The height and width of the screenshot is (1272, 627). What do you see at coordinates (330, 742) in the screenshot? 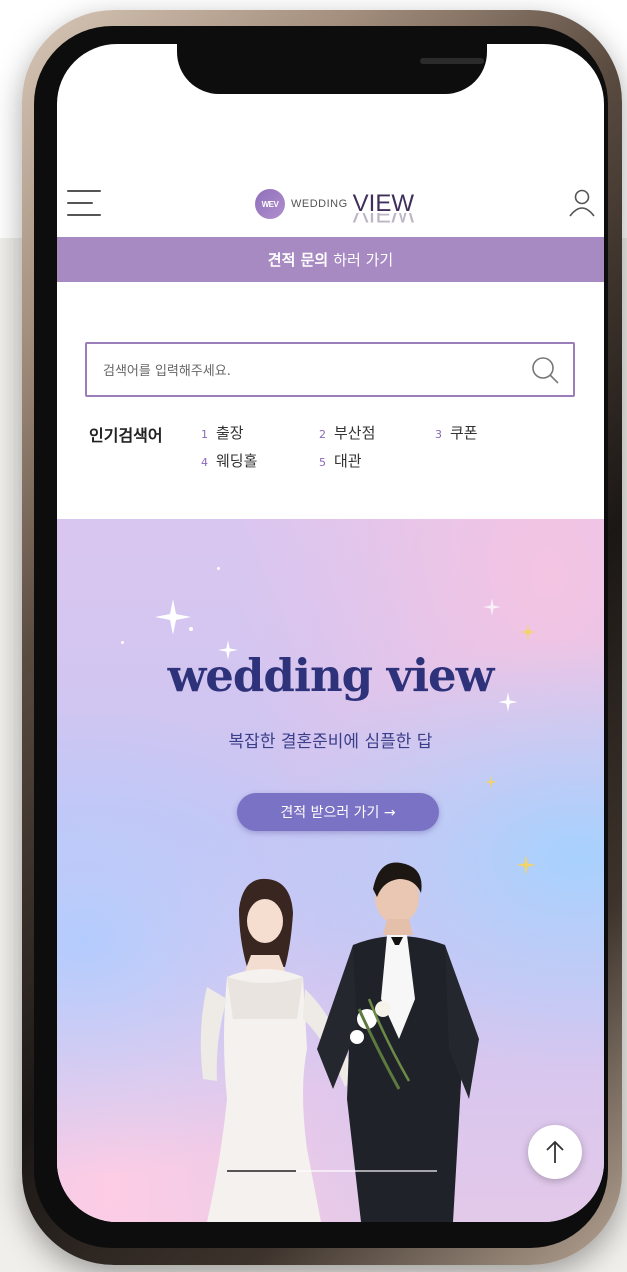
I see `hero-subtitle: 복잡한 결혼준비에 심플한 답` at bounding box center [330, 742].